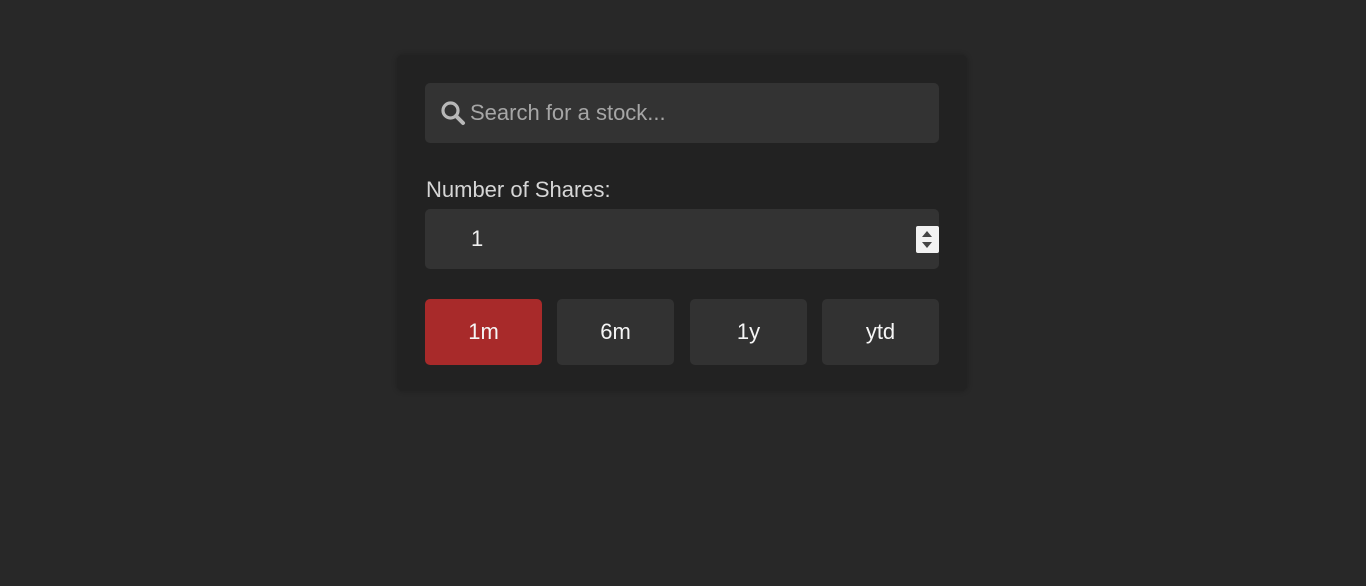 Image resolution: width=1366 pixels, height=586 pixels. What do you see at coordinates (880, 332) in the screenshot?
I see `range-button-ytd: ytd` at bounding box center [880, 332].